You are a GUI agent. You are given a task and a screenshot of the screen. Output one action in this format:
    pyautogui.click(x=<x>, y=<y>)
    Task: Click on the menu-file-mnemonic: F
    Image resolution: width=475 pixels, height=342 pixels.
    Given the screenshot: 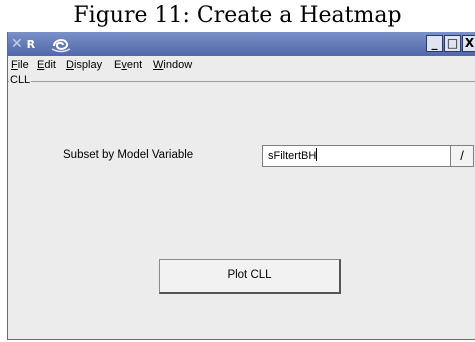 What is the action you would take?
    pyautogui.click(x=14, y=65)
    